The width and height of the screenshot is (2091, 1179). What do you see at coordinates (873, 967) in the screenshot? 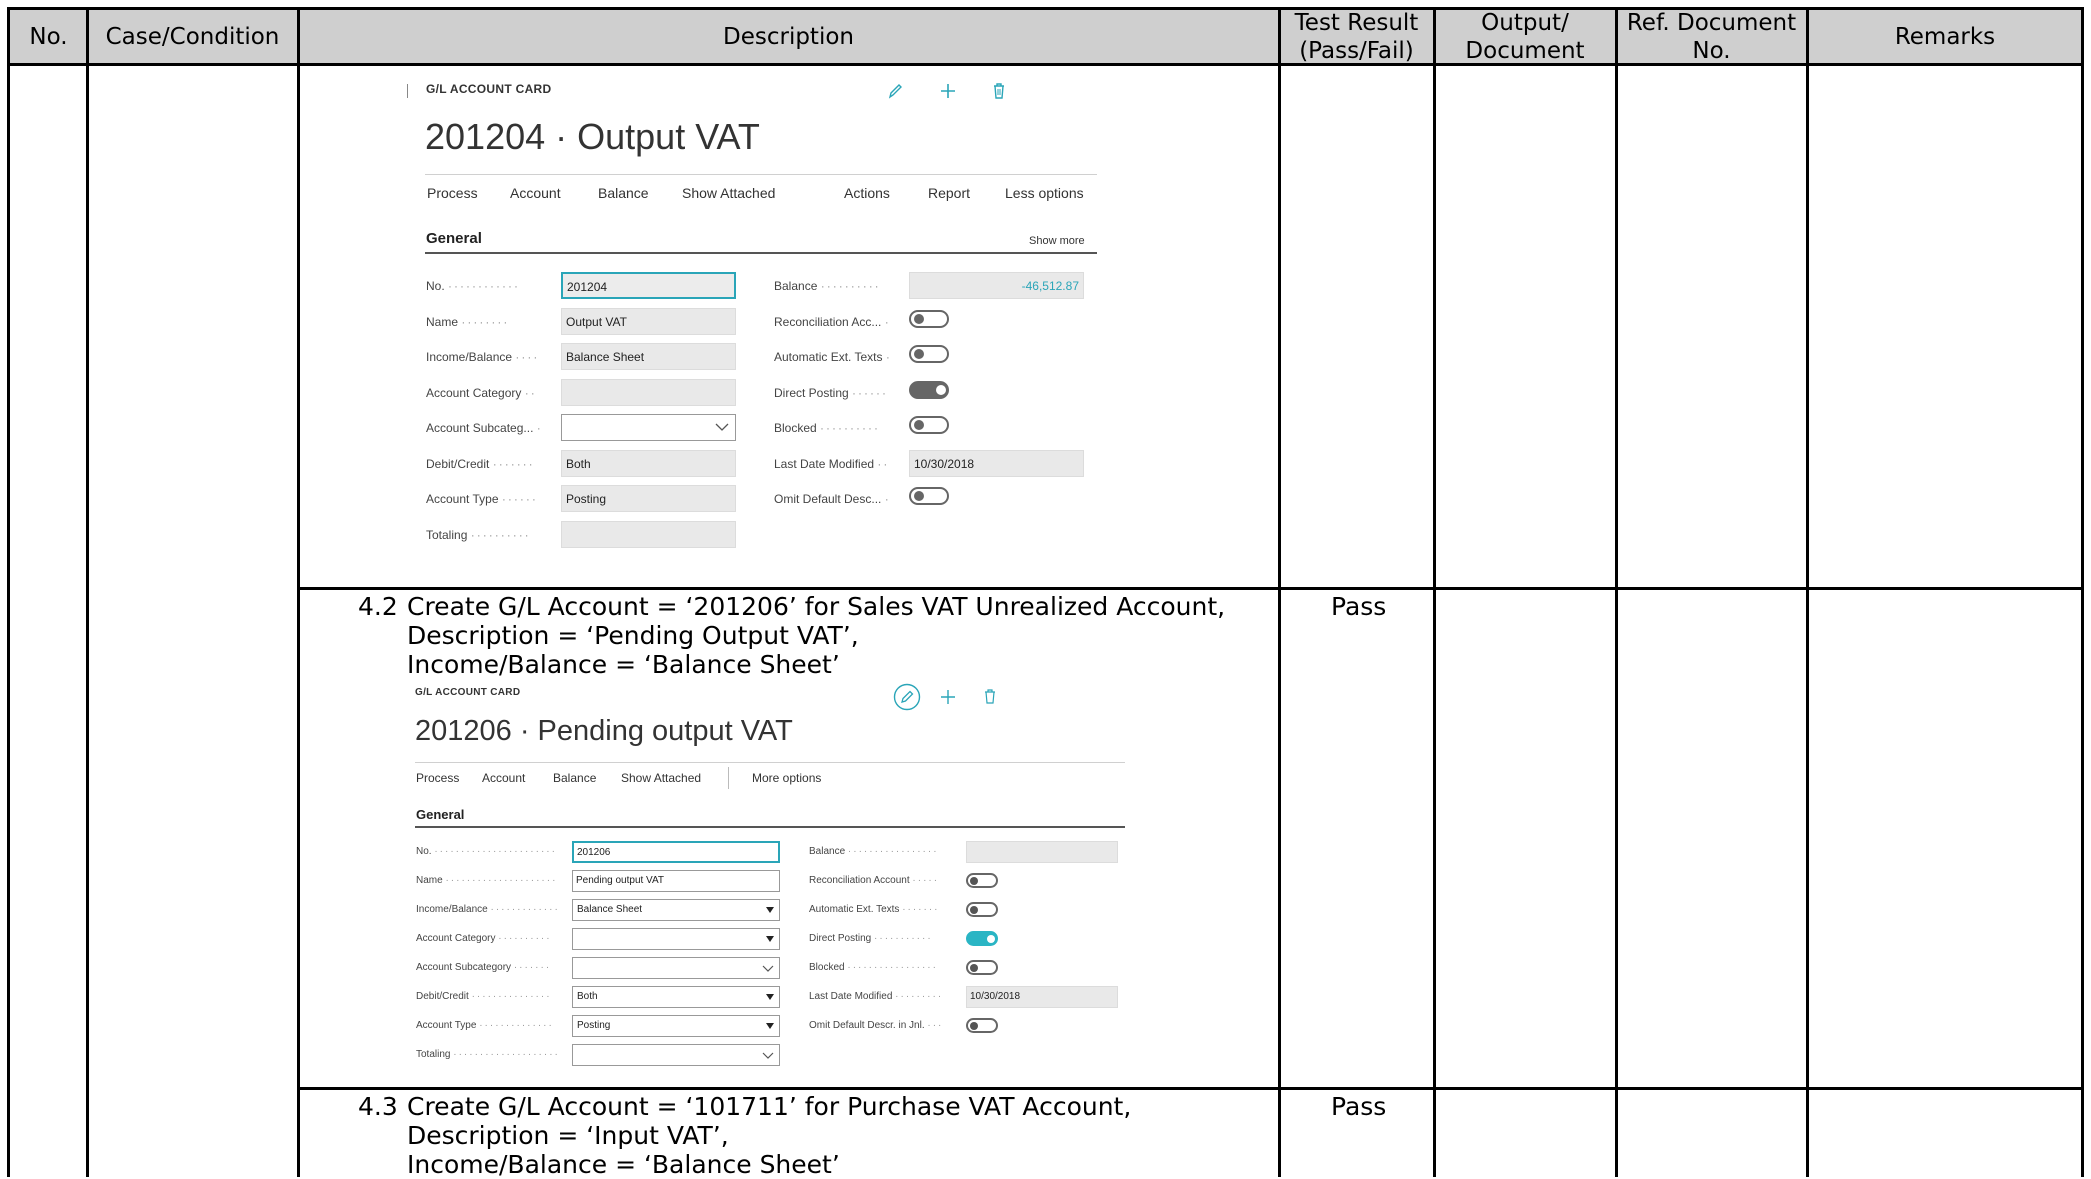
I see `field-label: Blocked ·················` at bounding box center [873, 967].